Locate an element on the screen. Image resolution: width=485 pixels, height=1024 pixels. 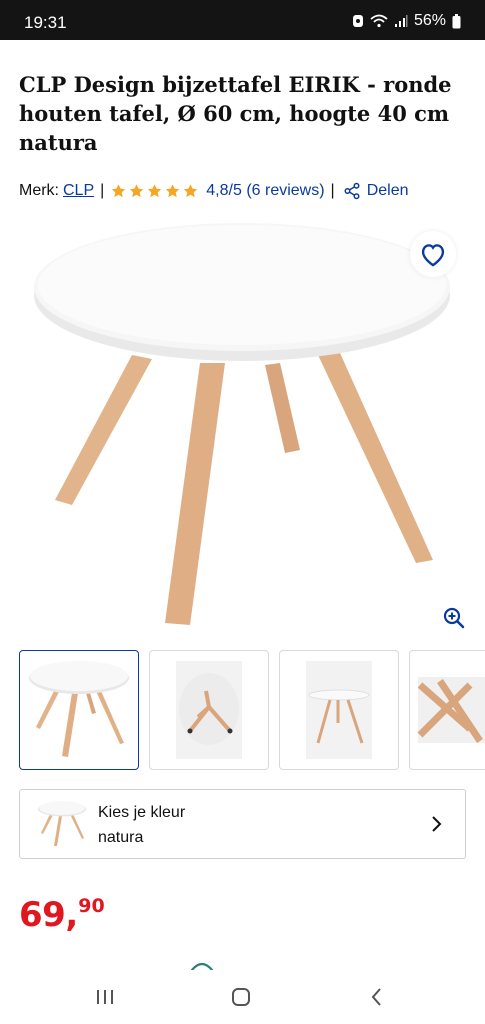
status-bar: 19:31 56% is located at coordinates (242, 20).